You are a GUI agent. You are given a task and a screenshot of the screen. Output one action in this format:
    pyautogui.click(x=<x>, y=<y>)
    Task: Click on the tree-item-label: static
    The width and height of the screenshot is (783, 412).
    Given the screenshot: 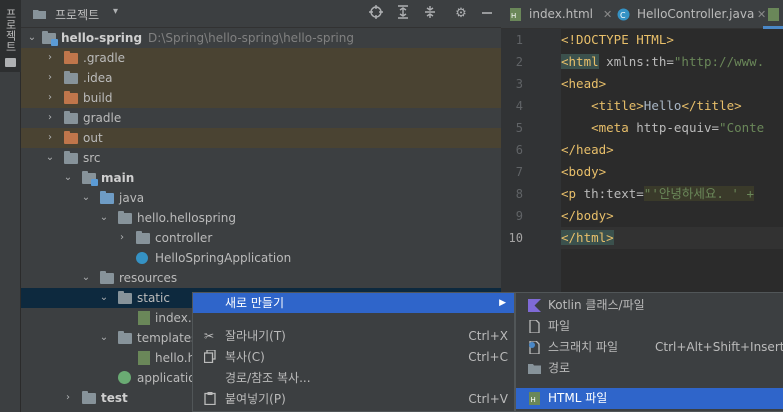 What is the action you would take?
    pyautogui.click(x=153, y=298)
    